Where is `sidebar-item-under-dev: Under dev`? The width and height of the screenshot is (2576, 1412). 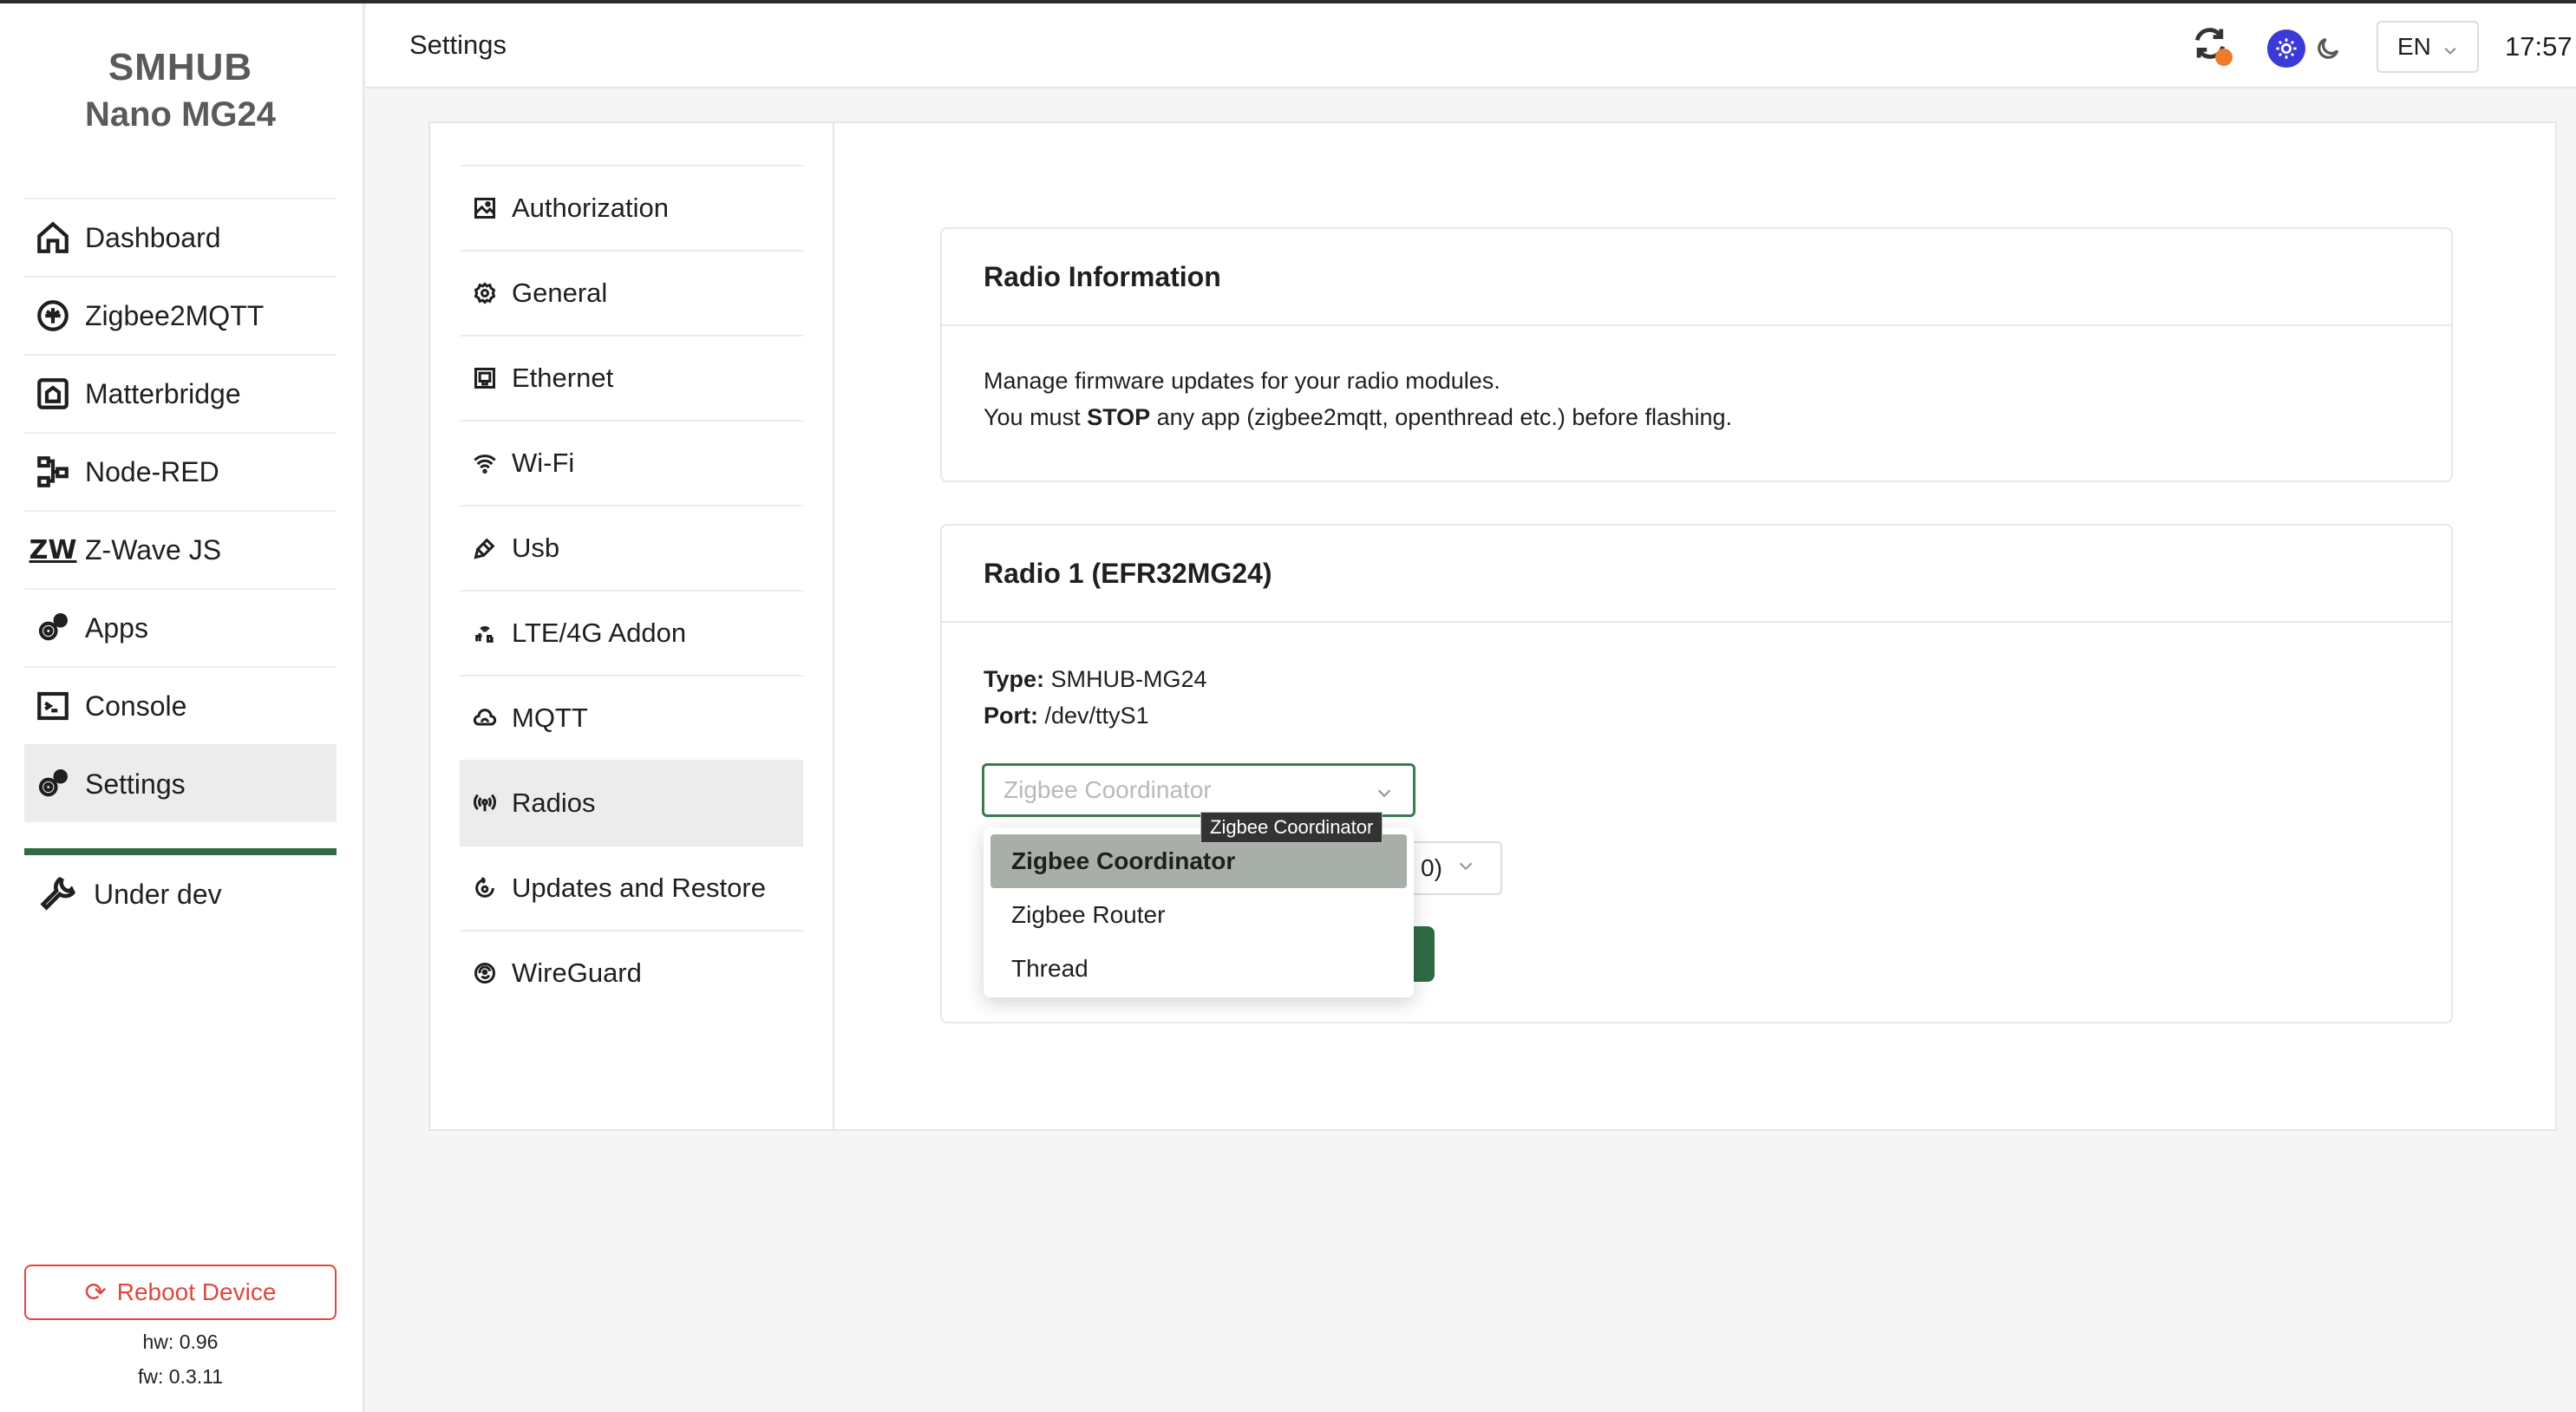 sidebar-item-under-dev: Under dev is located at coordinates (130, 894).